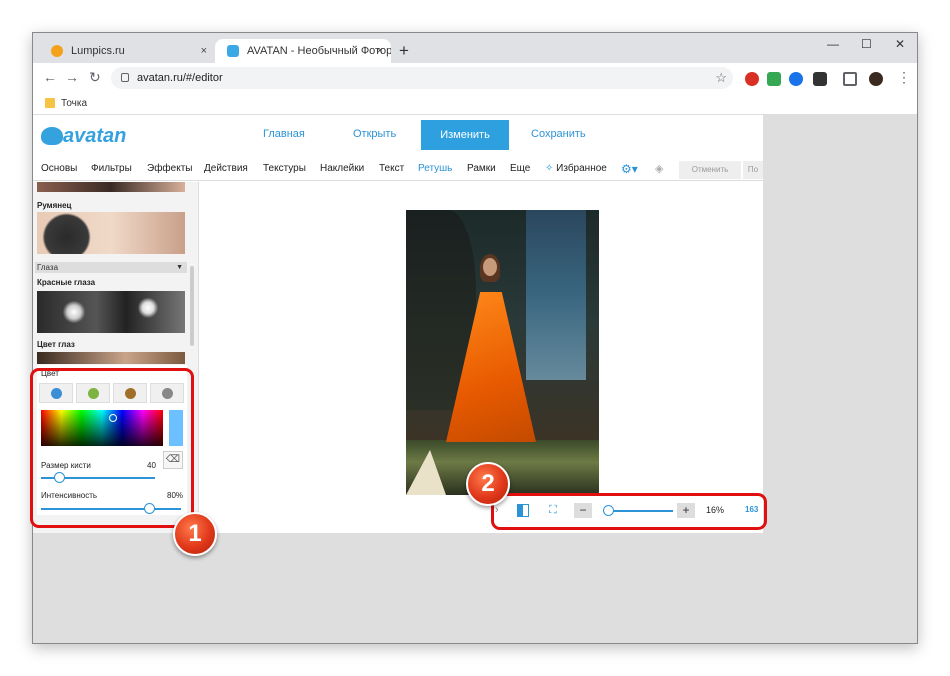 This screenshot has width=950, height=676. What do you see at coordinates (195, 534) in the screenshot?
I see `callout-badge-1: 1` at bounding box center [195, 534].